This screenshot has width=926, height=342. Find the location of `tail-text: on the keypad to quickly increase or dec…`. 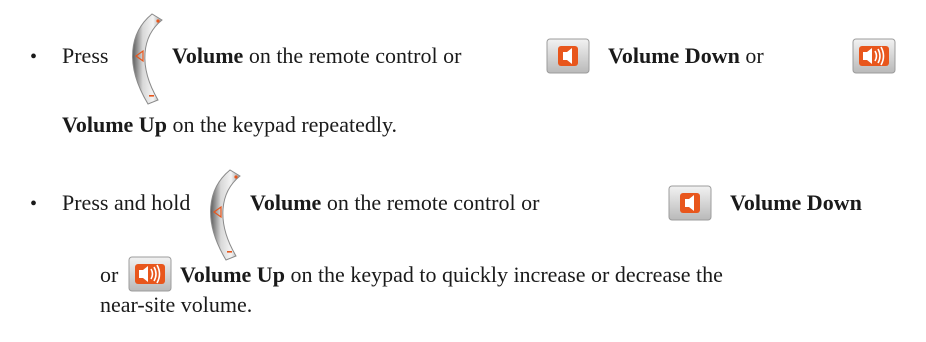

tail-text: on the keypad to quickly increase or dec… is located at coordinates (506, 274).